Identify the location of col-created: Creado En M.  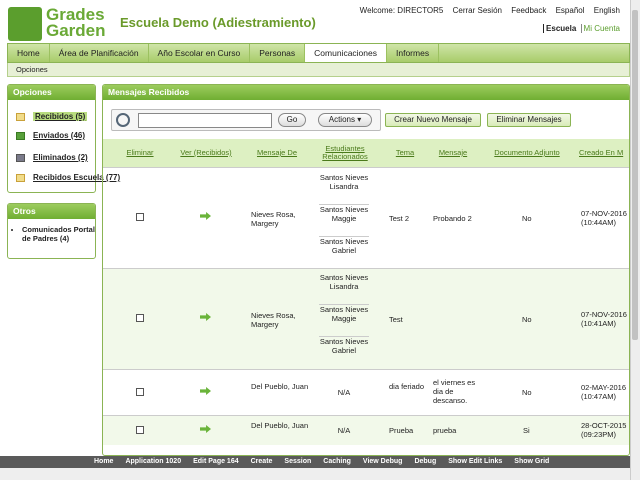
(604, 153).